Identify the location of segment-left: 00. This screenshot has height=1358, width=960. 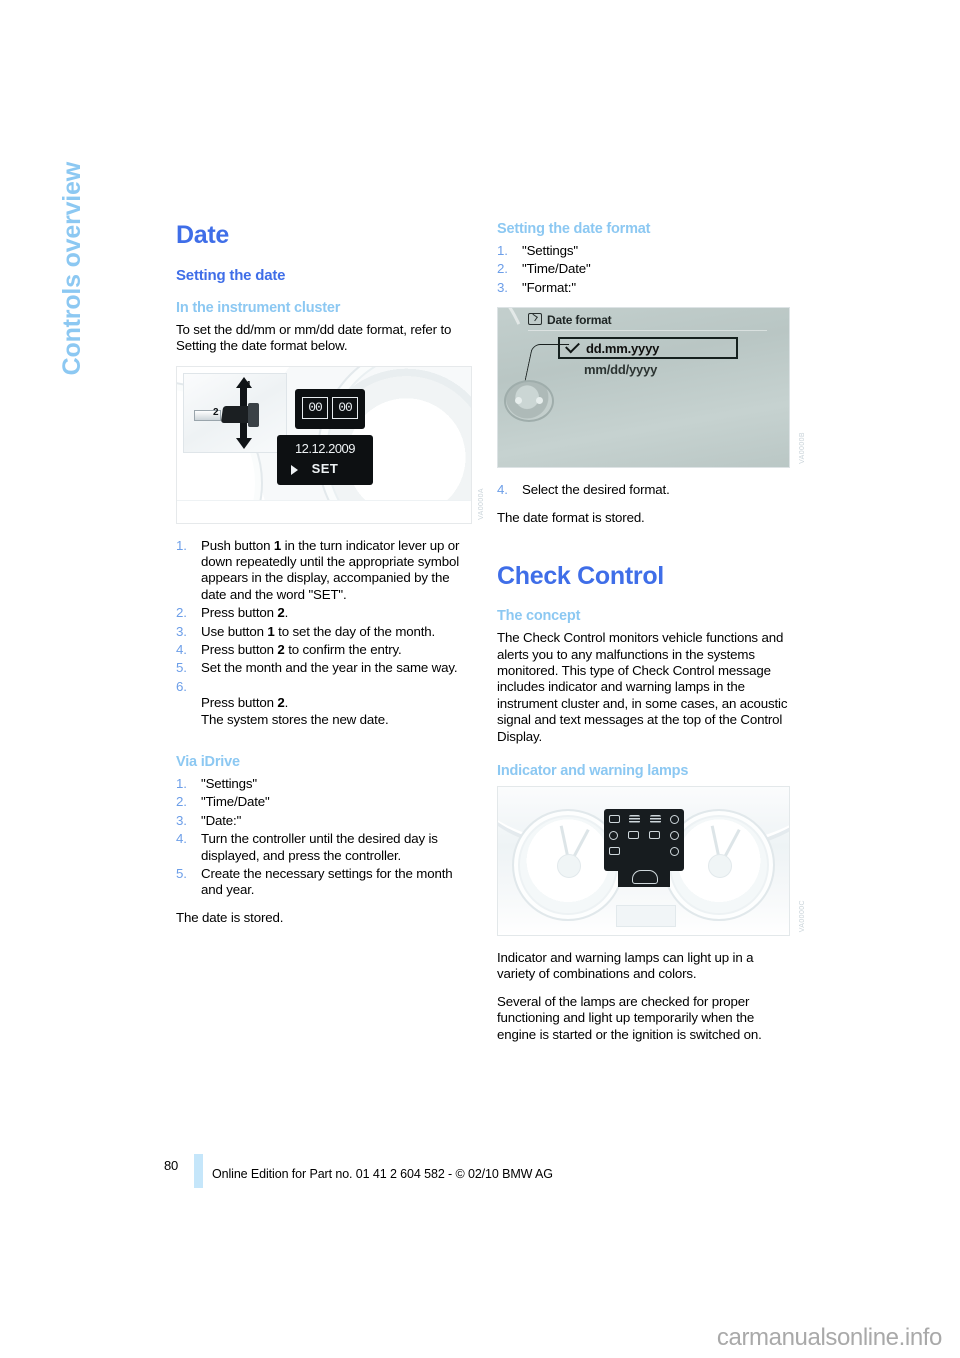
(315, 407).